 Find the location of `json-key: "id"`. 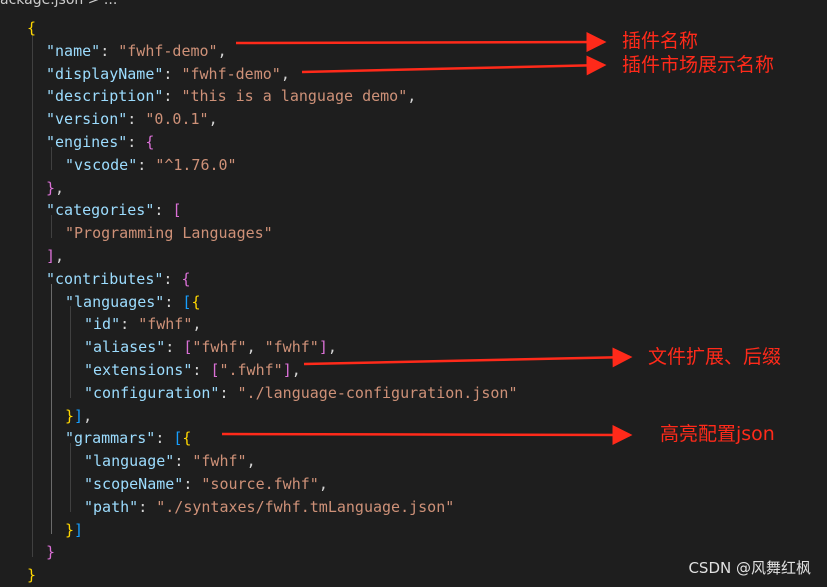

json-key: "id" is located at coordinates (102, 324).